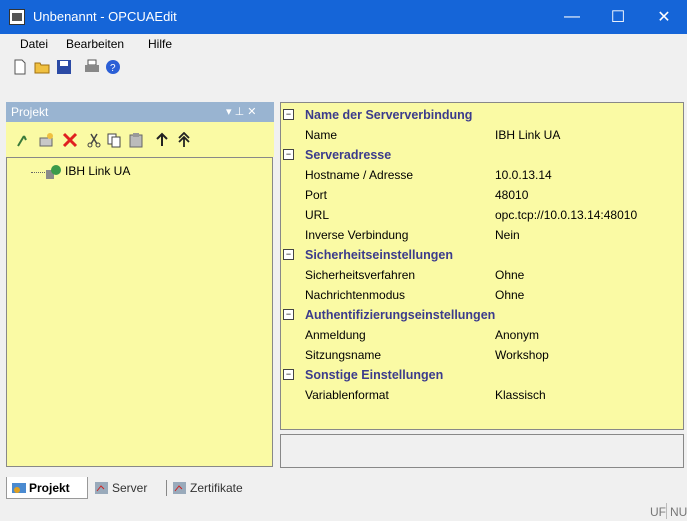 This screenshot has width=687, height=521. I want to click on tab-server: Server, so click(129, 488).